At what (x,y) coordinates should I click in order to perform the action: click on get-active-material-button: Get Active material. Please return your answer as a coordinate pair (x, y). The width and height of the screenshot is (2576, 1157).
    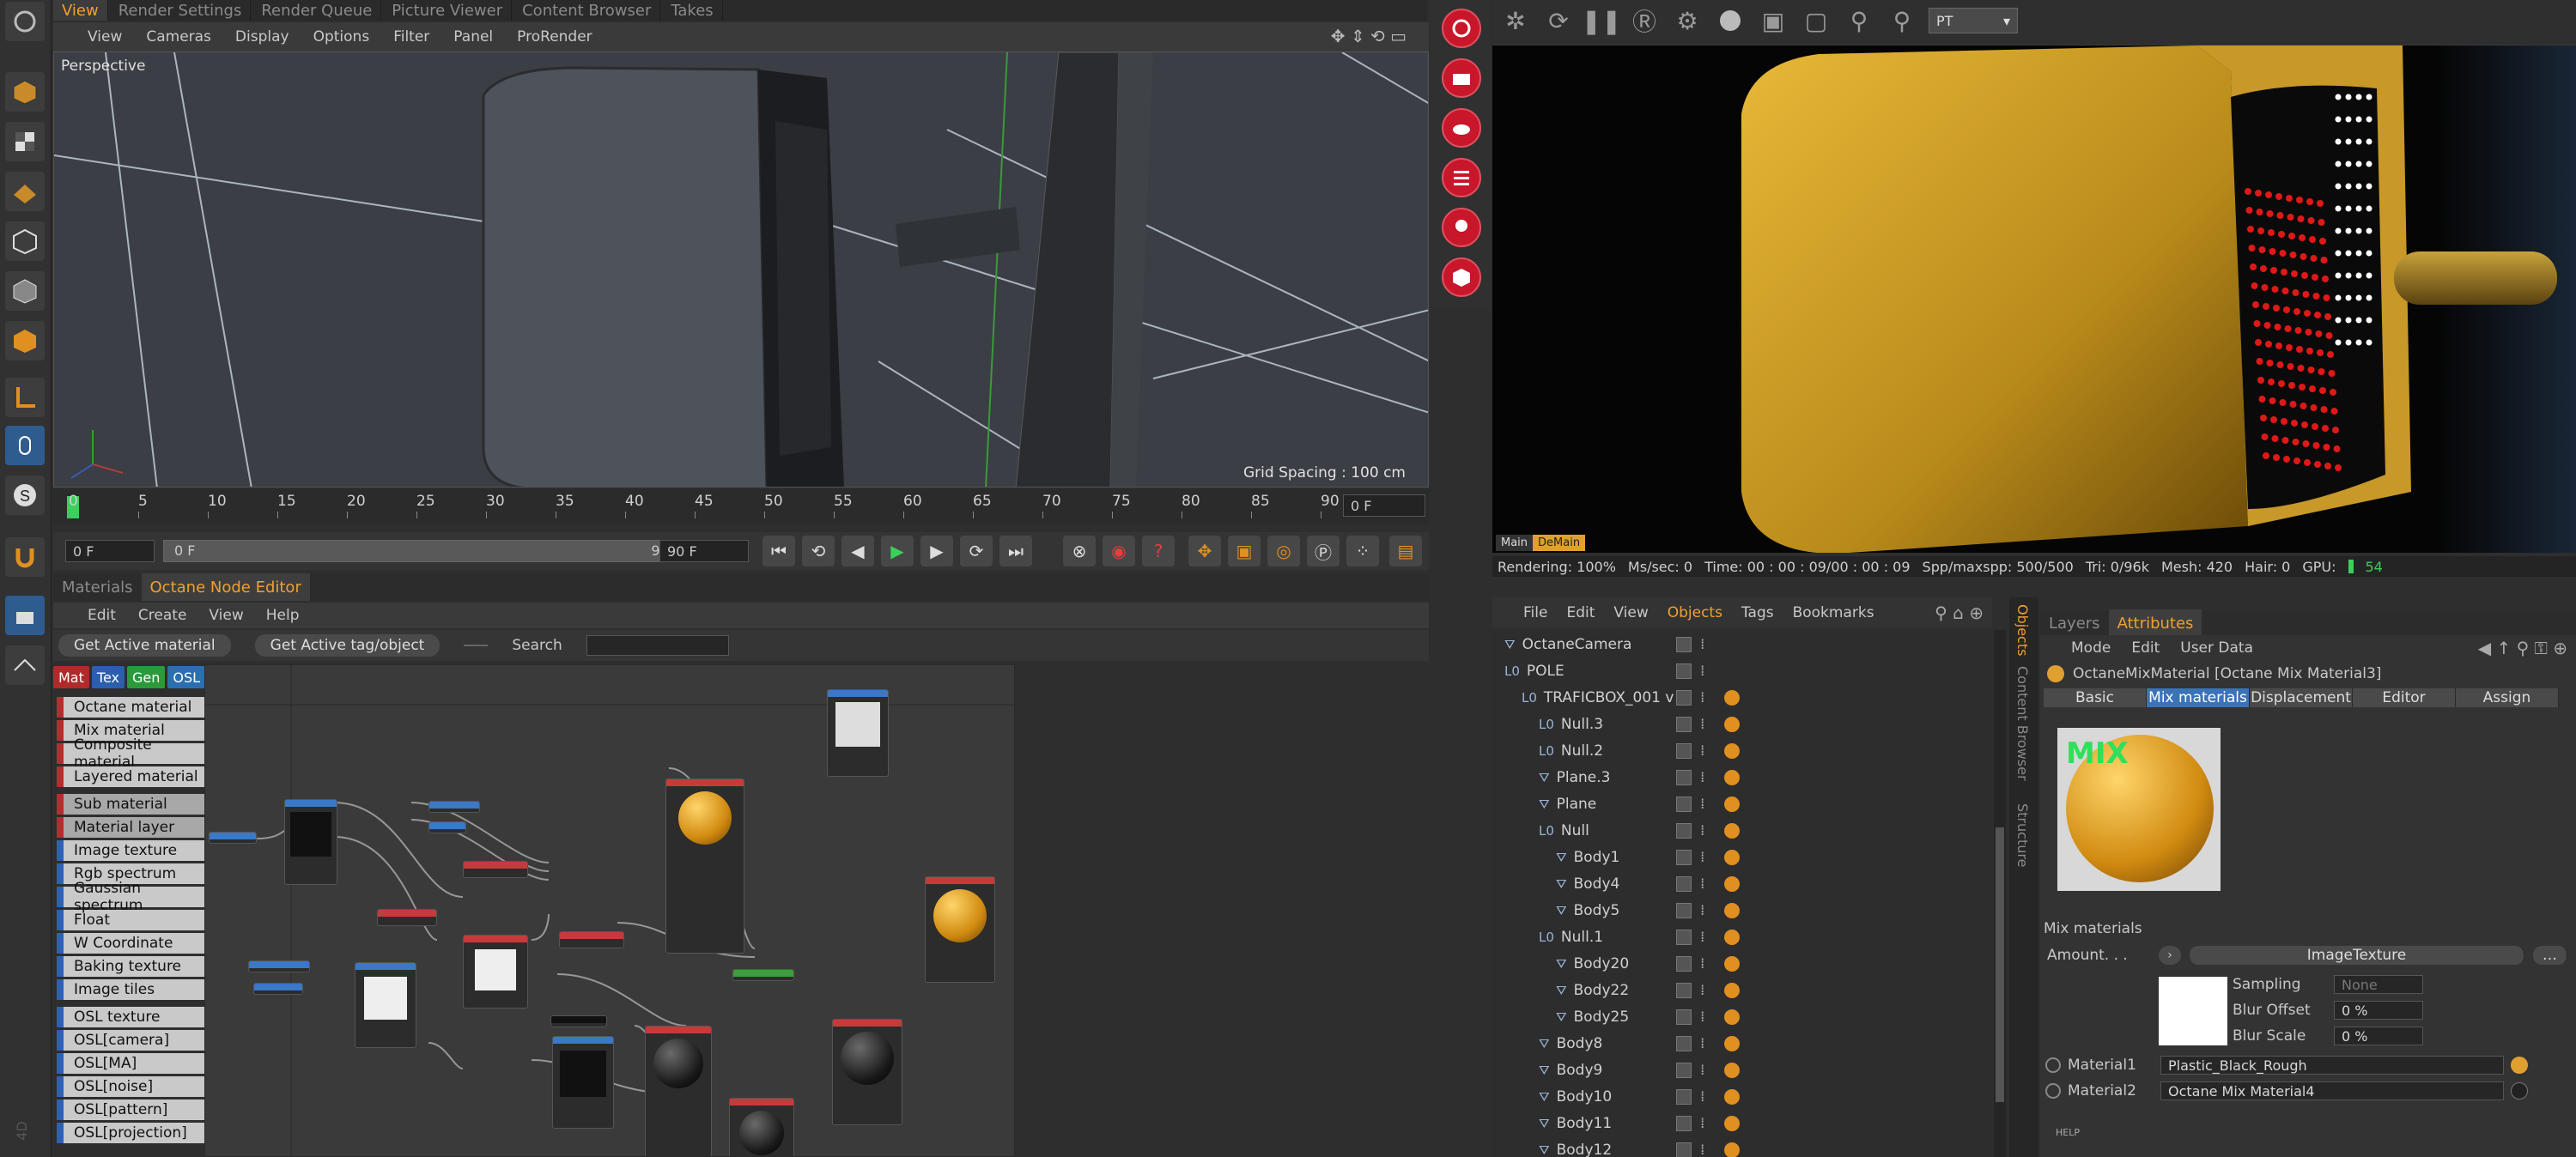
    Looking at the image, I should click on (144, 645).